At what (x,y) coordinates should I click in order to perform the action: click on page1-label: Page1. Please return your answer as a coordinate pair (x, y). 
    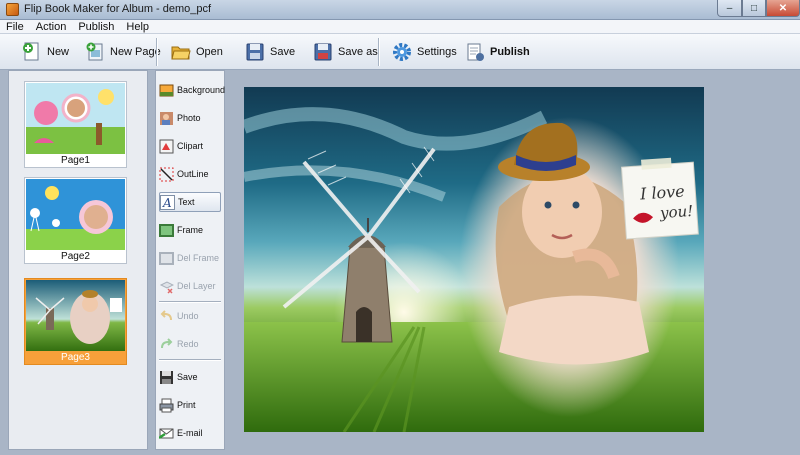
    Looking at the image, I should click on (75, 160).